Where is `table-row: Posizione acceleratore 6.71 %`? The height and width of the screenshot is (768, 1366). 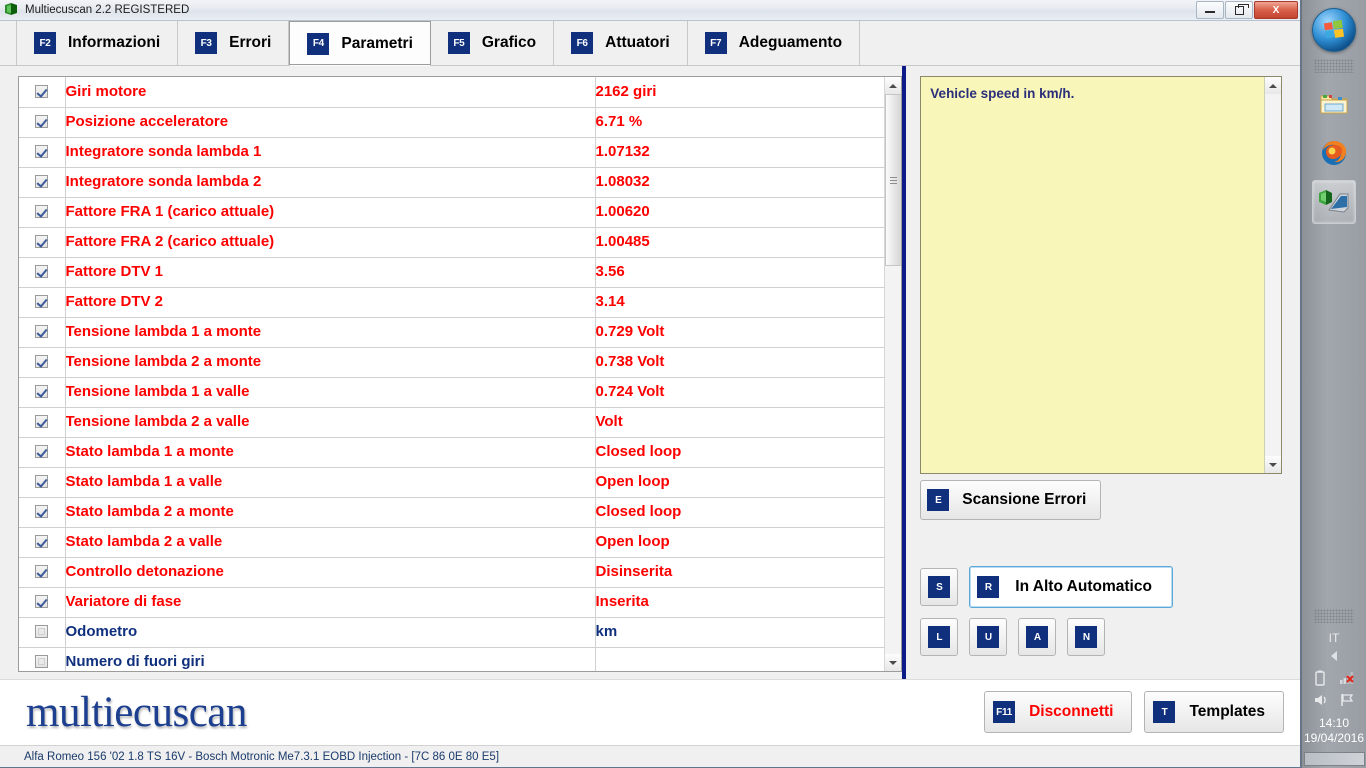
table-row: Posizione acceleratore 6.71 % is located at coordinates (451, 122).